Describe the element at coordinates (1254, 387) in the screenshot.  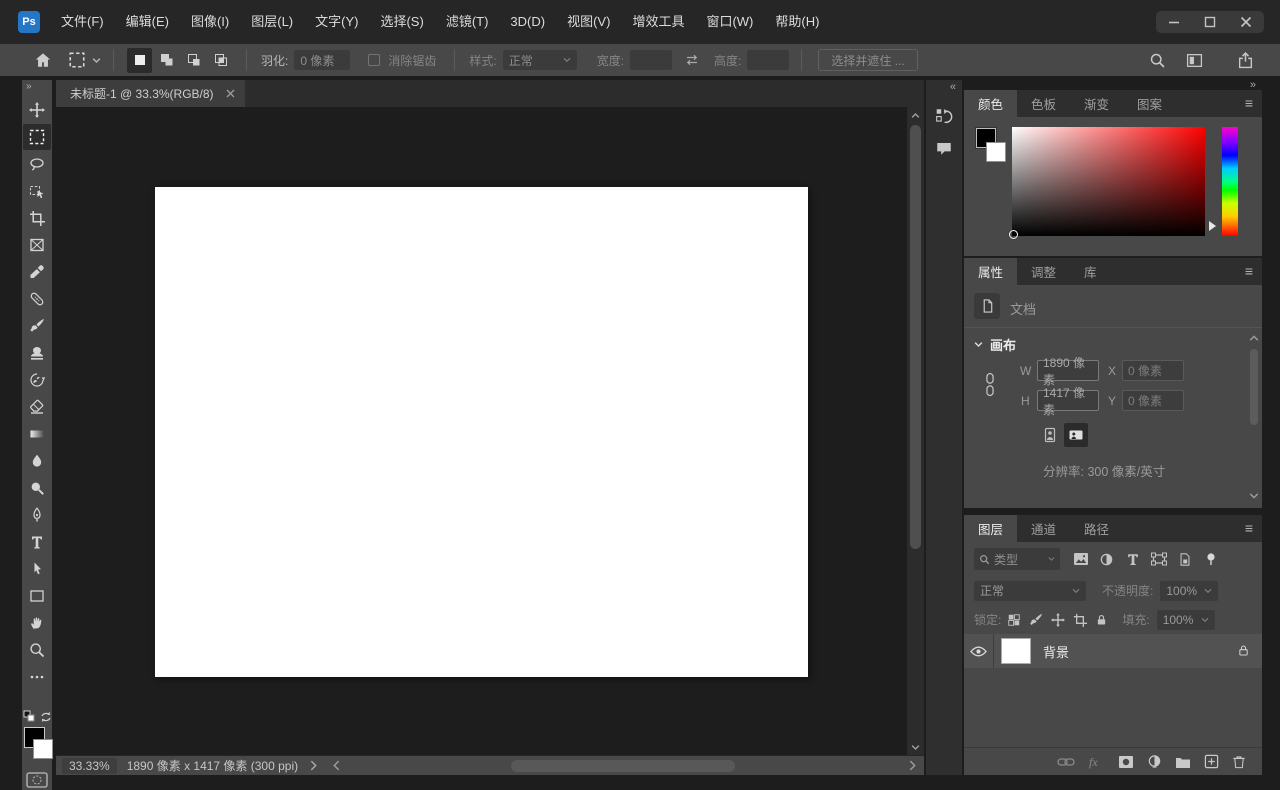
I see `properties-scroll-thumb` at that location.